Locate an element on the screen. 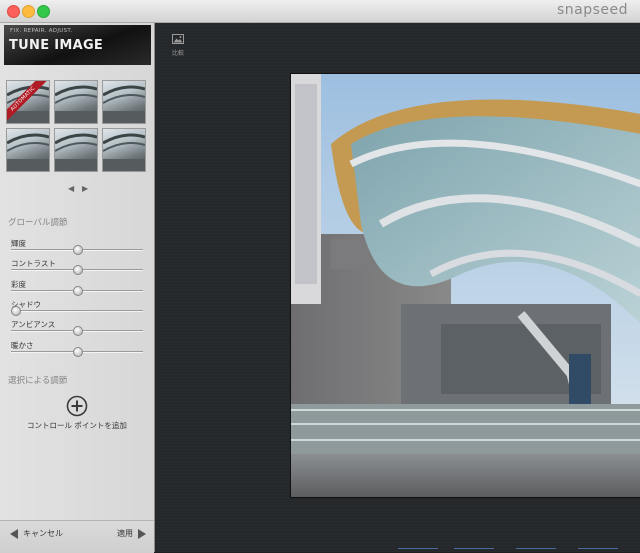 The height and width of the screenshot is (553, 640). thumbnails-prev-icon: ◀ is located at coordinates (71, 188).